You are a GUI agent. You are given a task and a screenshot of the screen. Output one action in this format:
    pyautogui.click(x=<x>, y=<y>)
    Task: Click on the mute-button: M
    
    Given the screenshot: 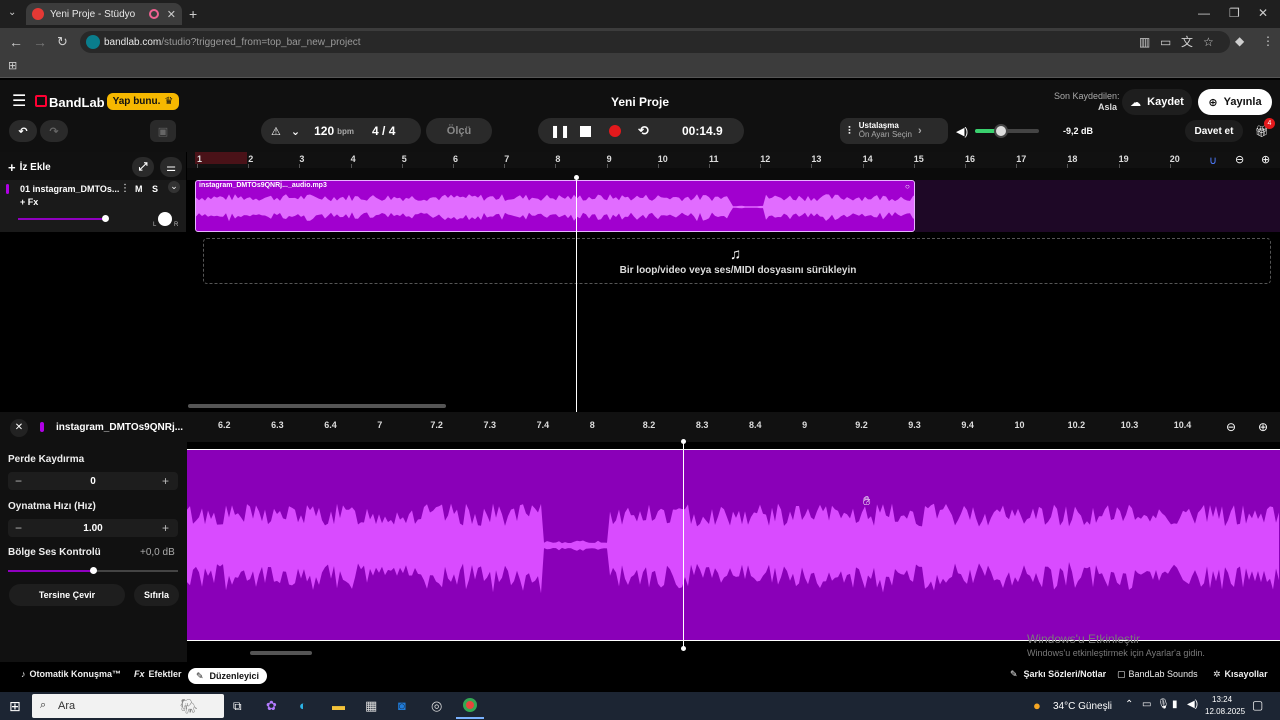 What is the action you would take?
    pyautogui.click(x=139, y=189)
    